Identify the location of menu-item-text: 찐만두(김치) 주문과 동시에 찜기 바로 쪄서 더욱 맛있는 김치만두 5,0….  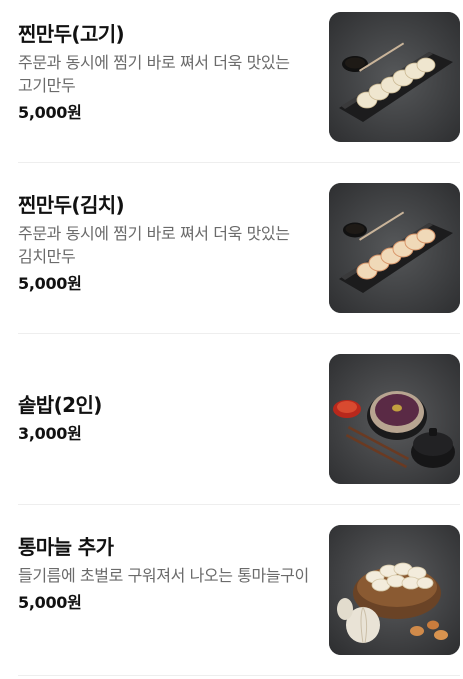
(165, 243).